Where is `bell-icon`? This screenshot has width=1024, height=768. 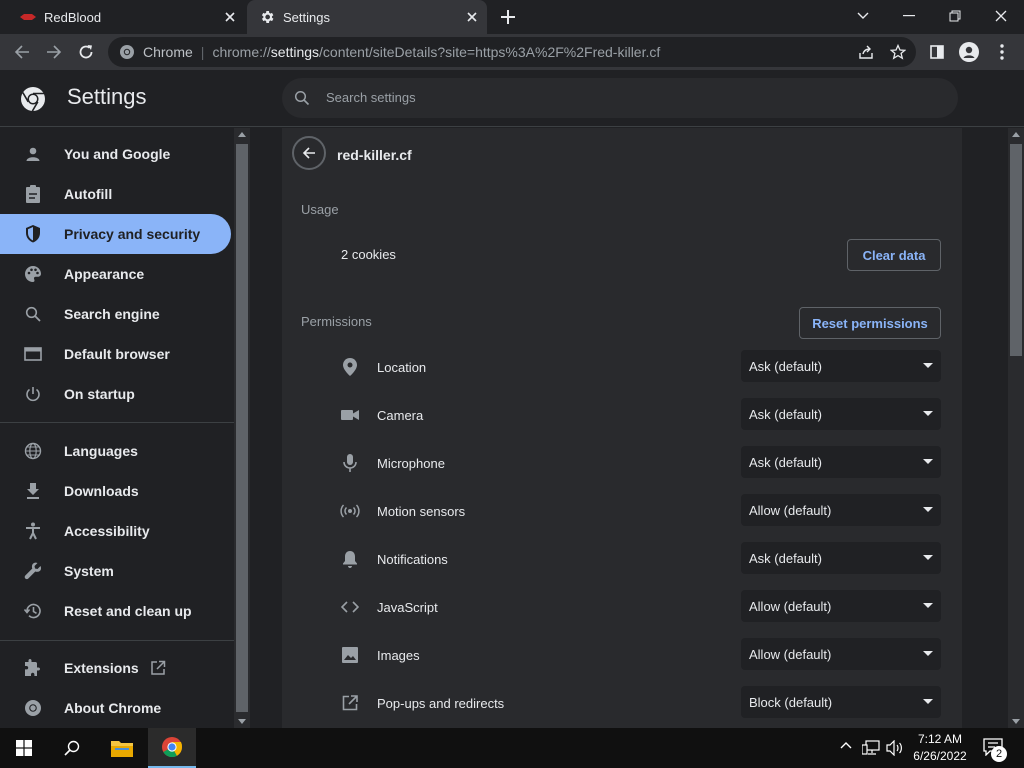
bell-icon is located at coordinates (350, 559).